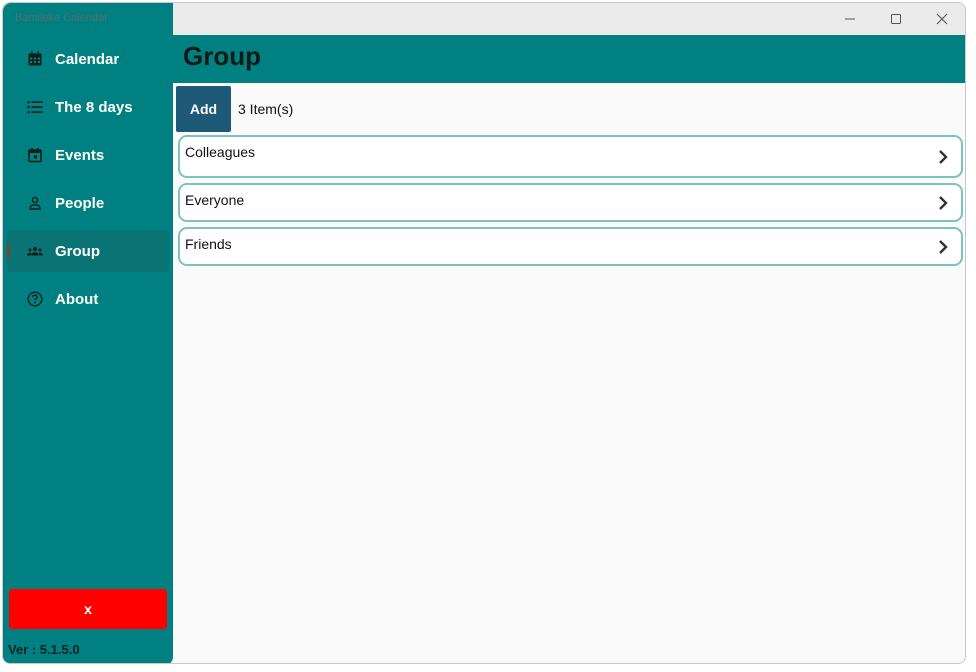 The height and width of the screenshot is (672, 976). What do you see at coordinates (570, 202) in the screenshot?
I see `list-item: Everyone` at bounding box center [570, 202].